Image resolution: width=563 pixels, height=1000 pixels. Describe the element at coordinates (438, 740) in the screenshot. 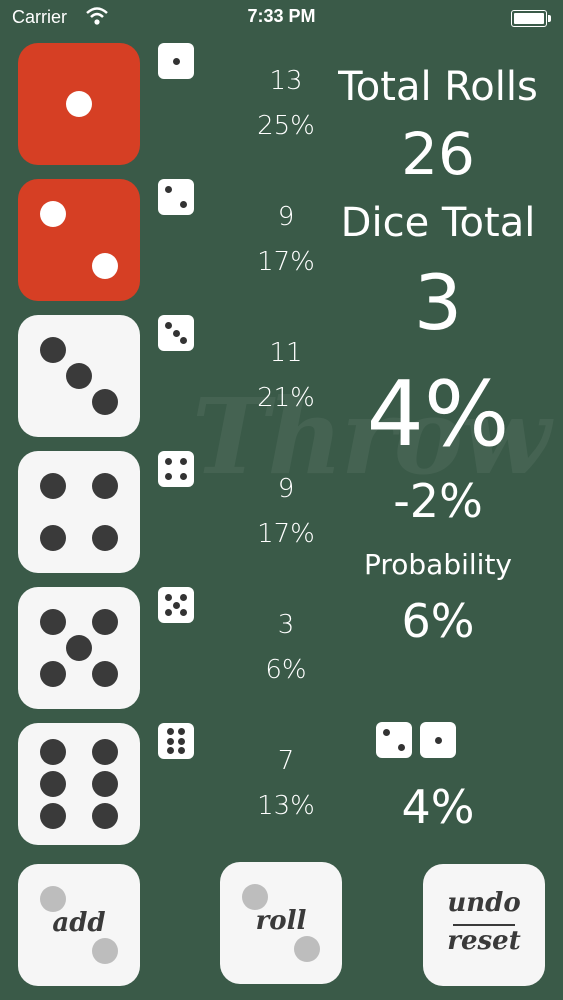

I see `pair-die-1-icon` at that location.